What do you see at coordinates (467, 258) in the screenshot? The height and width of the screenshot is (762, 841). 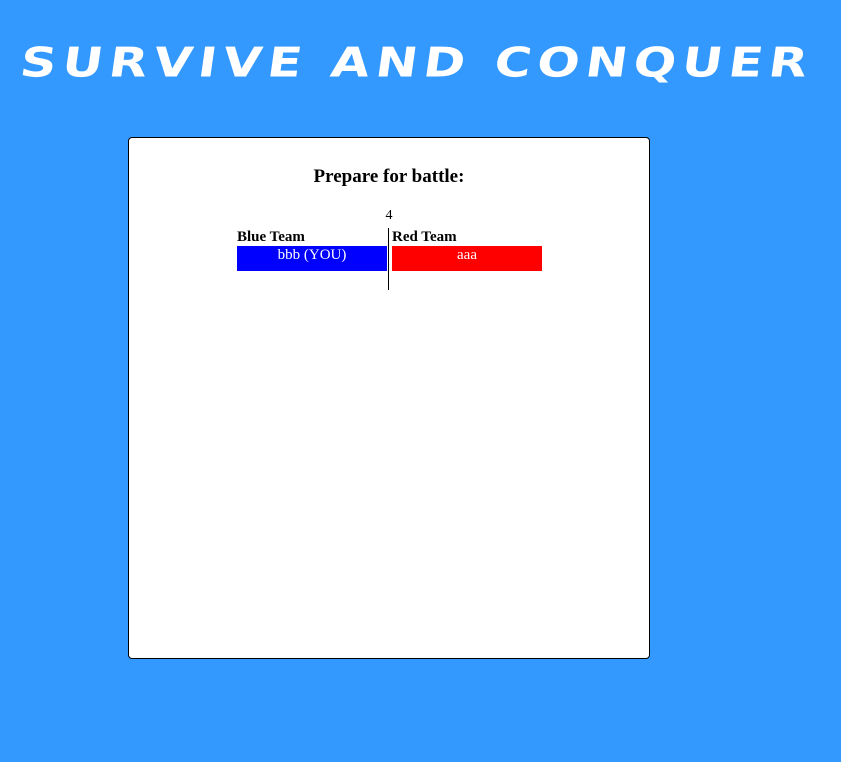 I see `red-team-player: aaa` at bounding box center [467, 258].